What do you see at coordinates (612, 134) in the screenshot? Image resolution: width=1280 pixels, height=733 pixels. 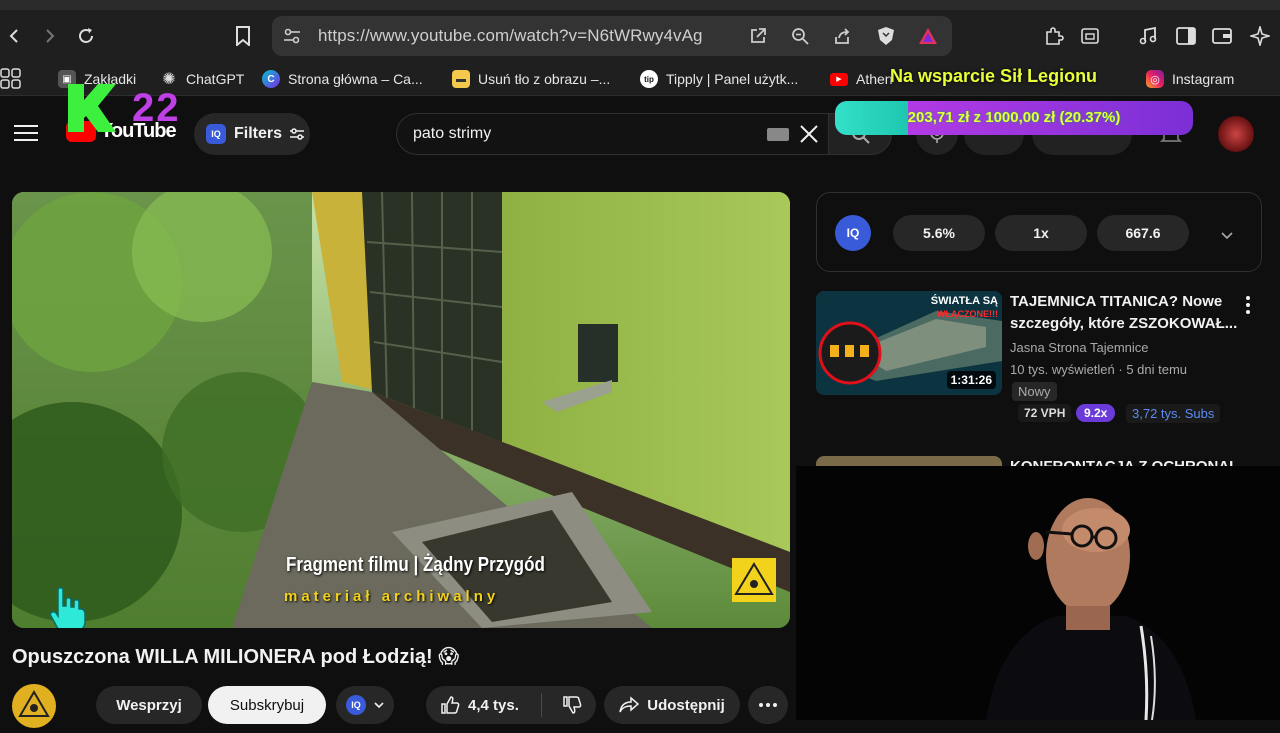 I see `search-input: pato strimy` at bounding box center [612, 134].